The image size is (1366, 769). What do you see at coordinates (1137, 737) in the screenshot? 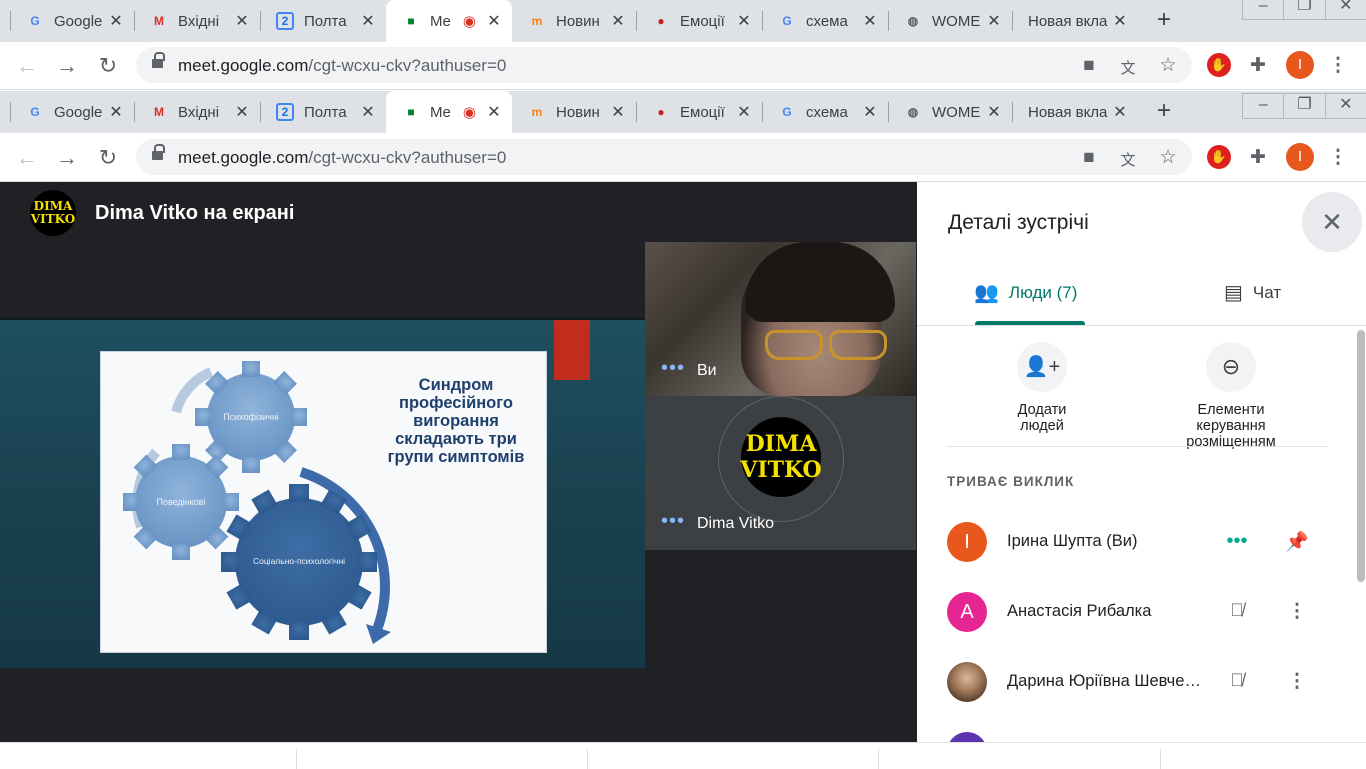
I see `participant-row` at bounding box center [1137, 737].